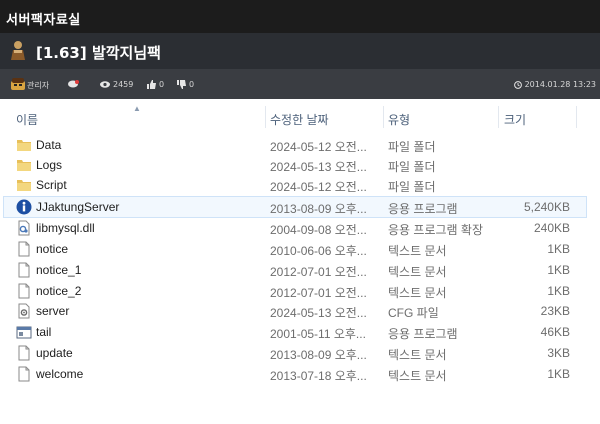 Image resolution: width=600 pixels, height=424 pixels. Describe the element at coordinates (299, 119) in the screenshot. I see `column-date: 수정한 날짜` at that location.